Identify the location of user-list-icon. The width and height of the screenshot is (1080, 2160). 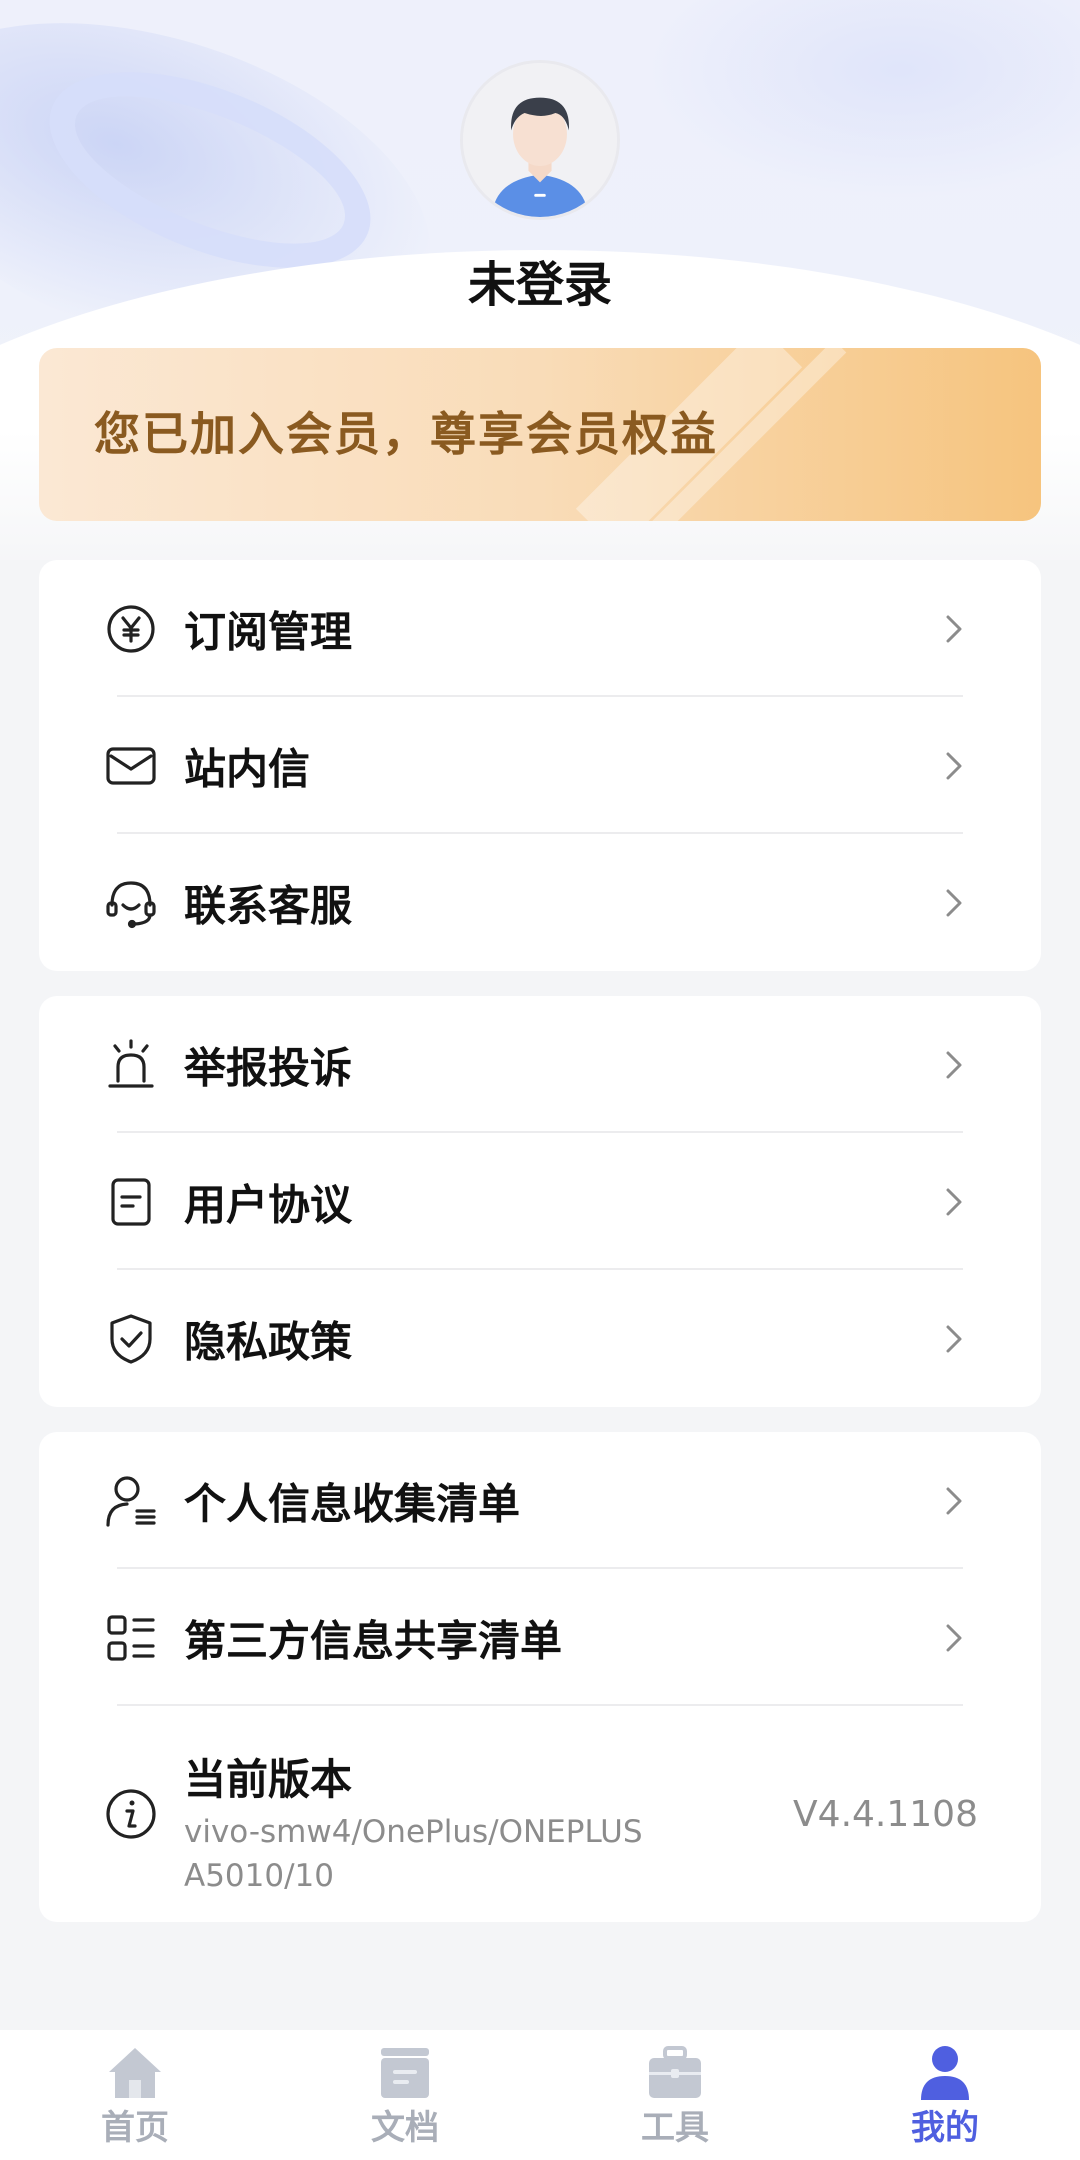
(131, 1501).